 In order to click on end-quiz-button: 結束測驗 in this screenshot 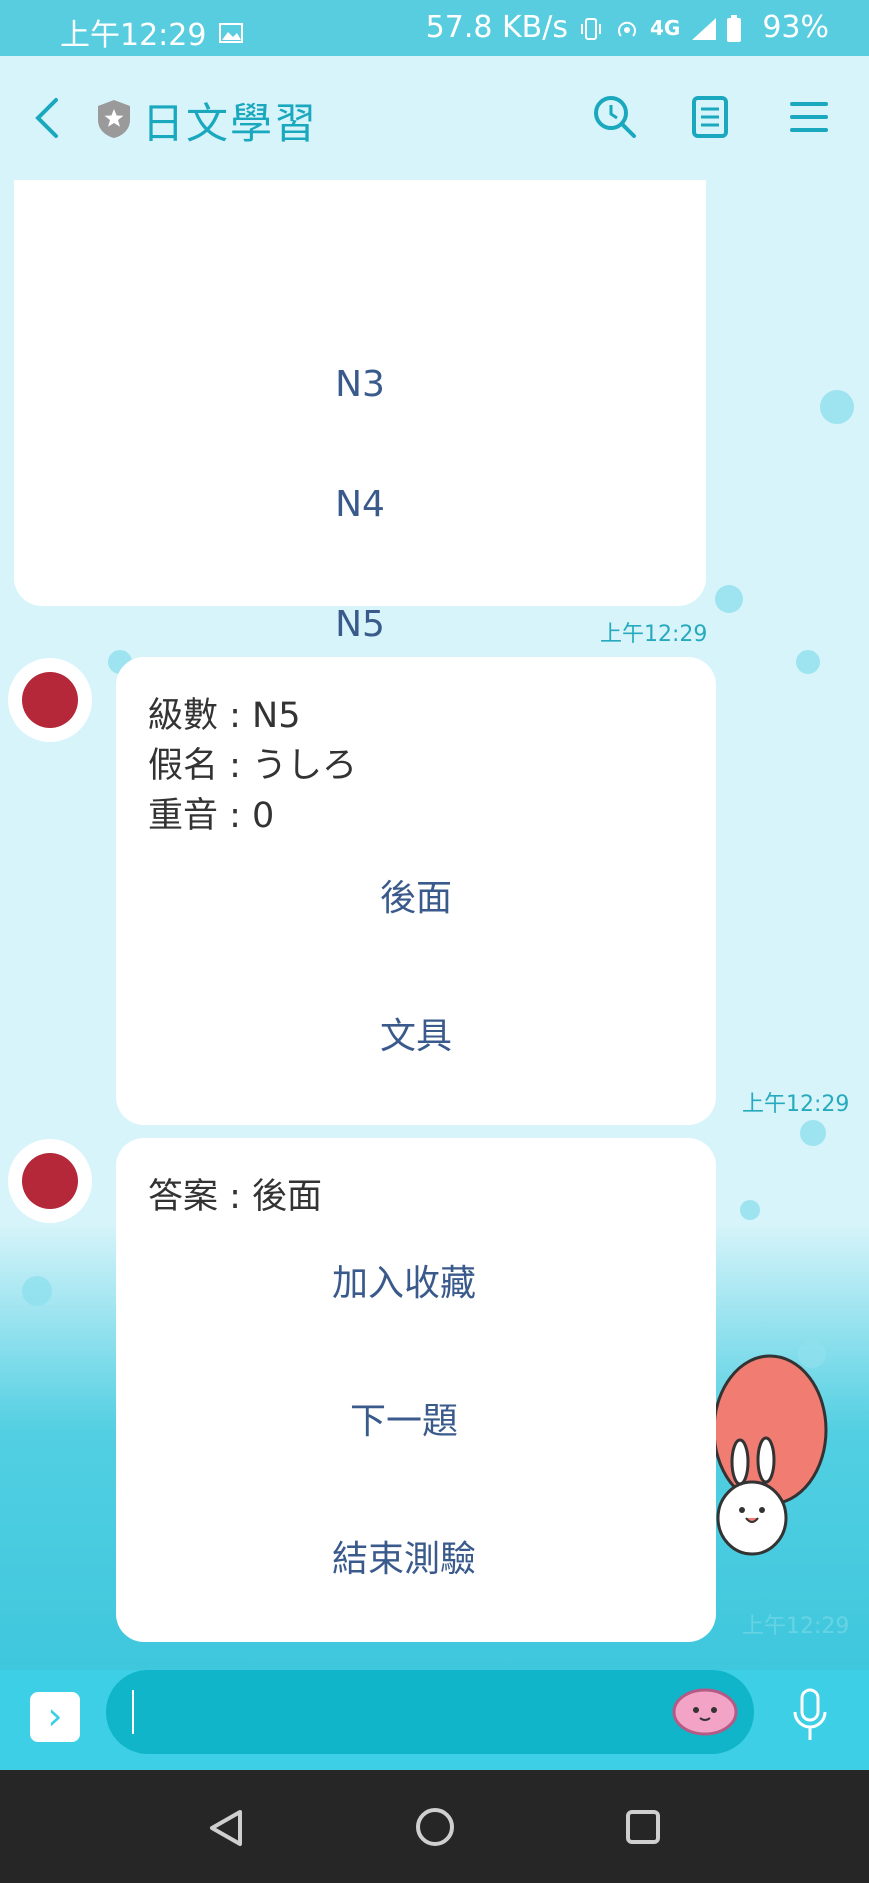, I will do `click(404, 1556)`.